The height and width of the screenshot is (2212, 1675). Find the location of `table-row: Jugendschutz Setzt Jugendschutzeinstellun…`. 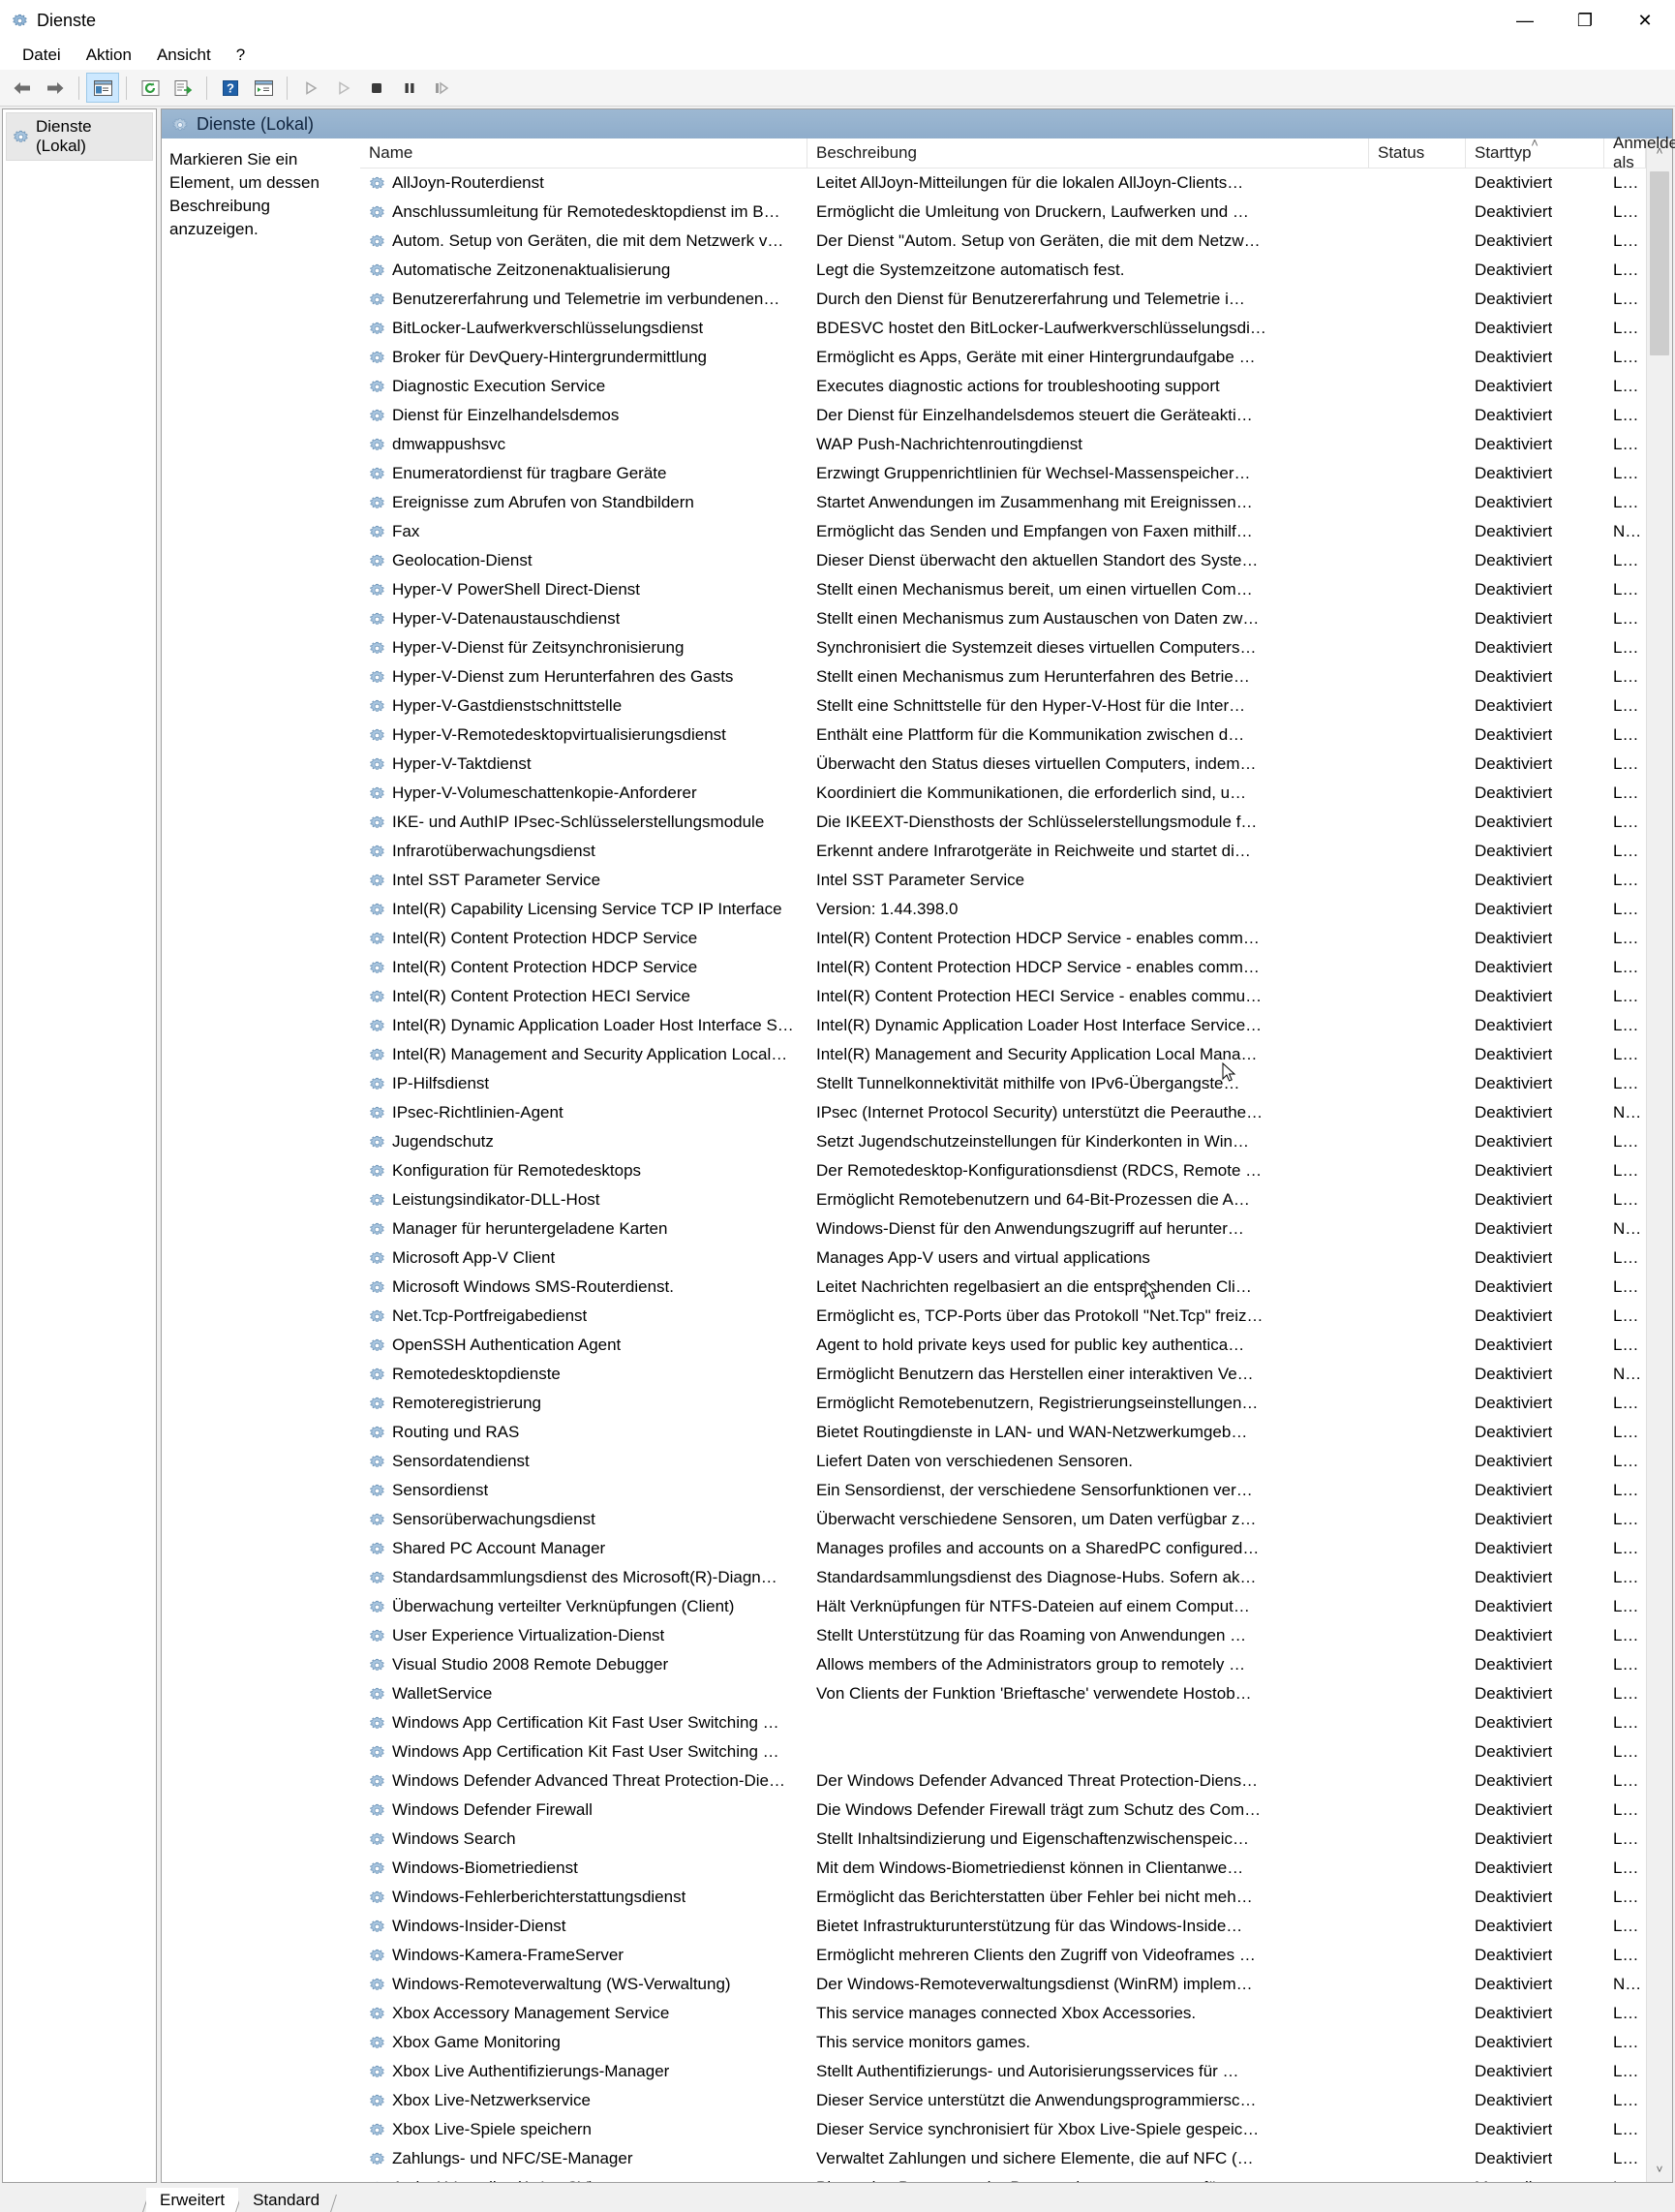

table-row: Jugendschutz Setzt Jugendschutzeinstellun… is located at coordinates (1003, 1142).